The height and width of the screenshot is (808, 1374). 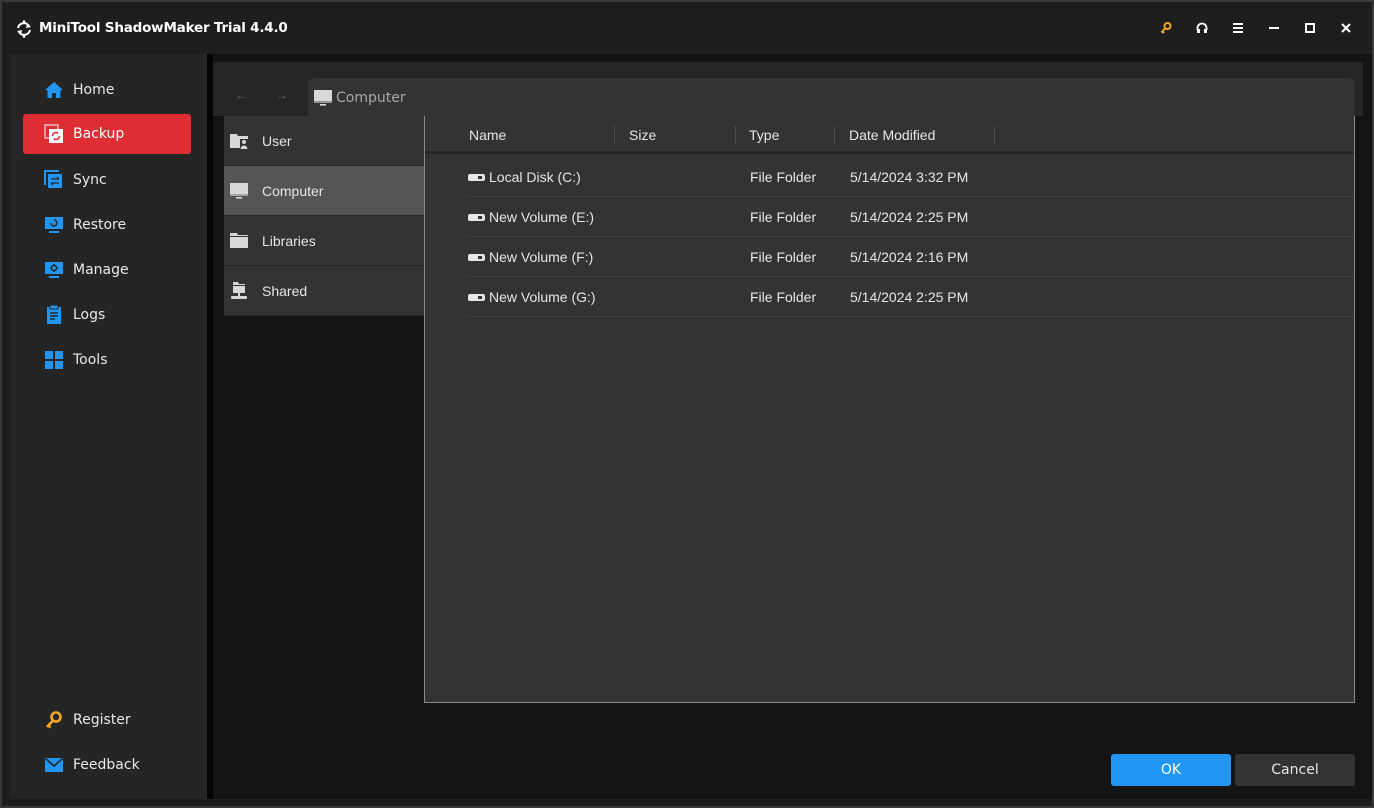 What do you see at coordinates (239, 241) in the screenshot?
I see `folder-icon` at bounding box center [239, 241].